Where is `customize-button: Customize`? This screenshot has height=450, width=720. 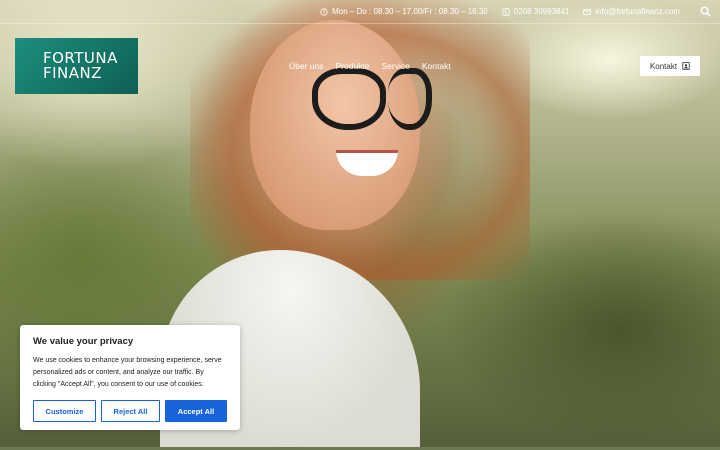 customize-button: Customize is located at coordinates (64, 411).